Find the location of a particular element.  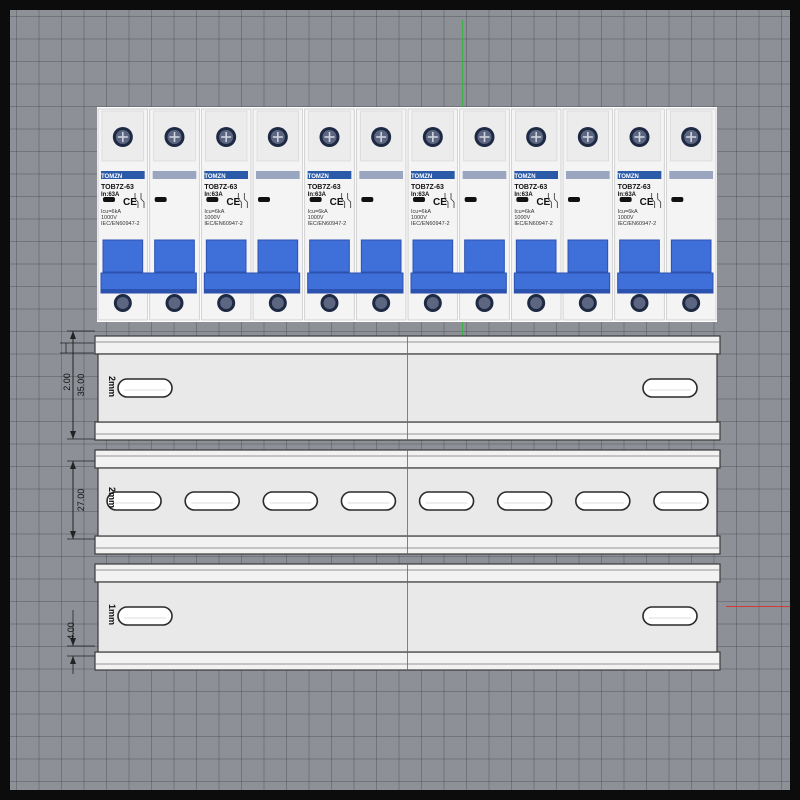

mm-label-top: 2mm is located at coordinates (112, 386).